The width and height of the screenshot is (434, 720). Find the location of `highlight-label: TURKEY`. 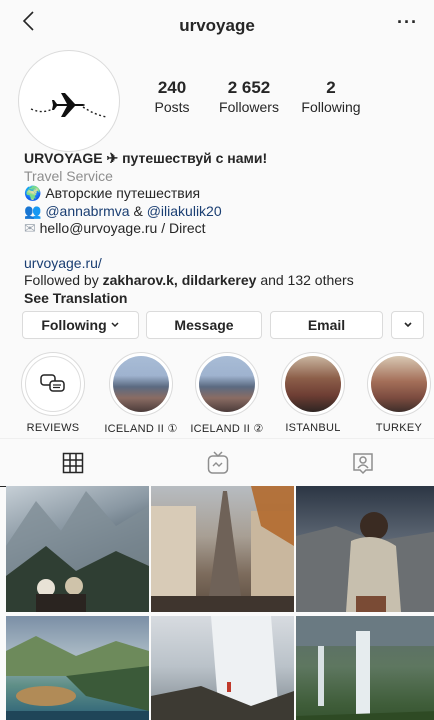

highlight-label: TURKEY is located at coordinates (399, 428).